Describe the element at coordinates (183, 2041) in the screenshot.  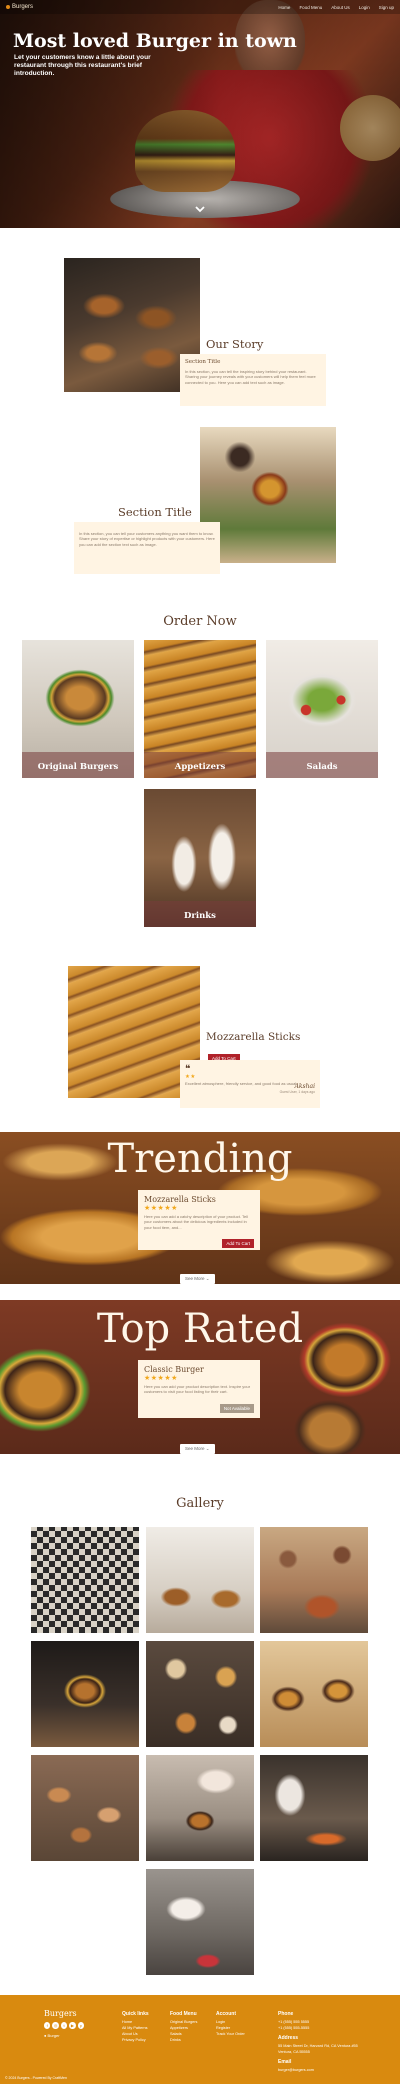
I see `footer-link: Drinks` at that location.